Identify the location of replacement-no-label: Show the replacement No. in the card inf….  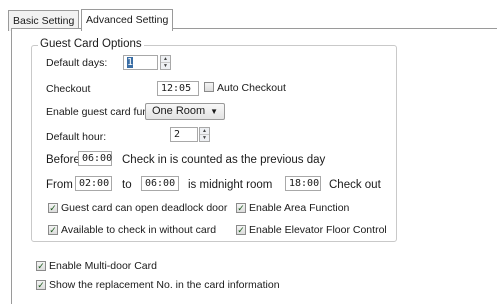
(164, 285).